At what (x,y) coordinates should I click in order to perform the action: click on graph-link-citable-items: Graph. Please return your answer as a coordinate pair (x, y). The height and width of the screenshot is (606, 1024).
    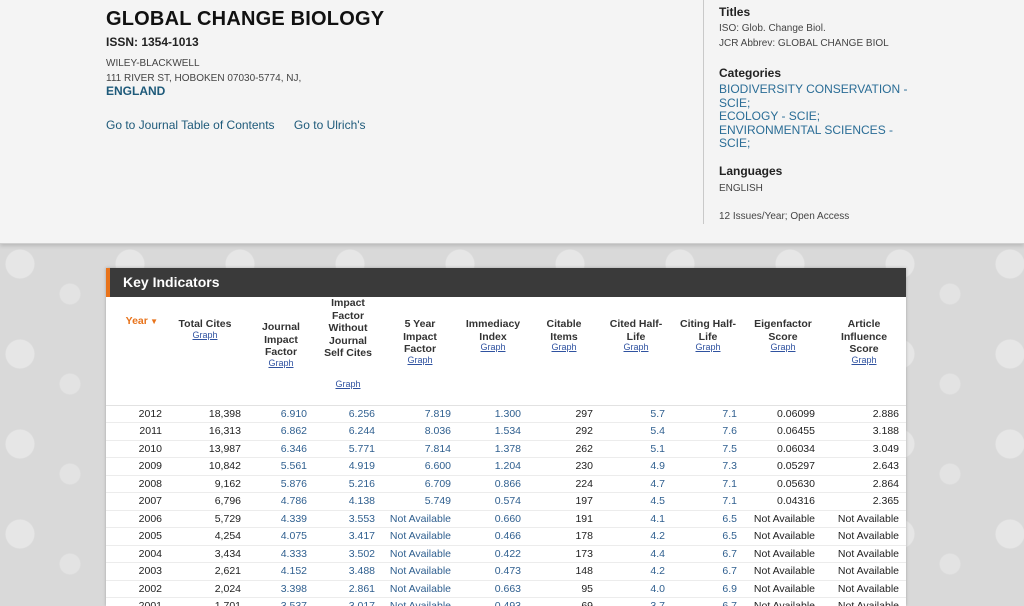
    Looking at the image, I should click on (564, 347).